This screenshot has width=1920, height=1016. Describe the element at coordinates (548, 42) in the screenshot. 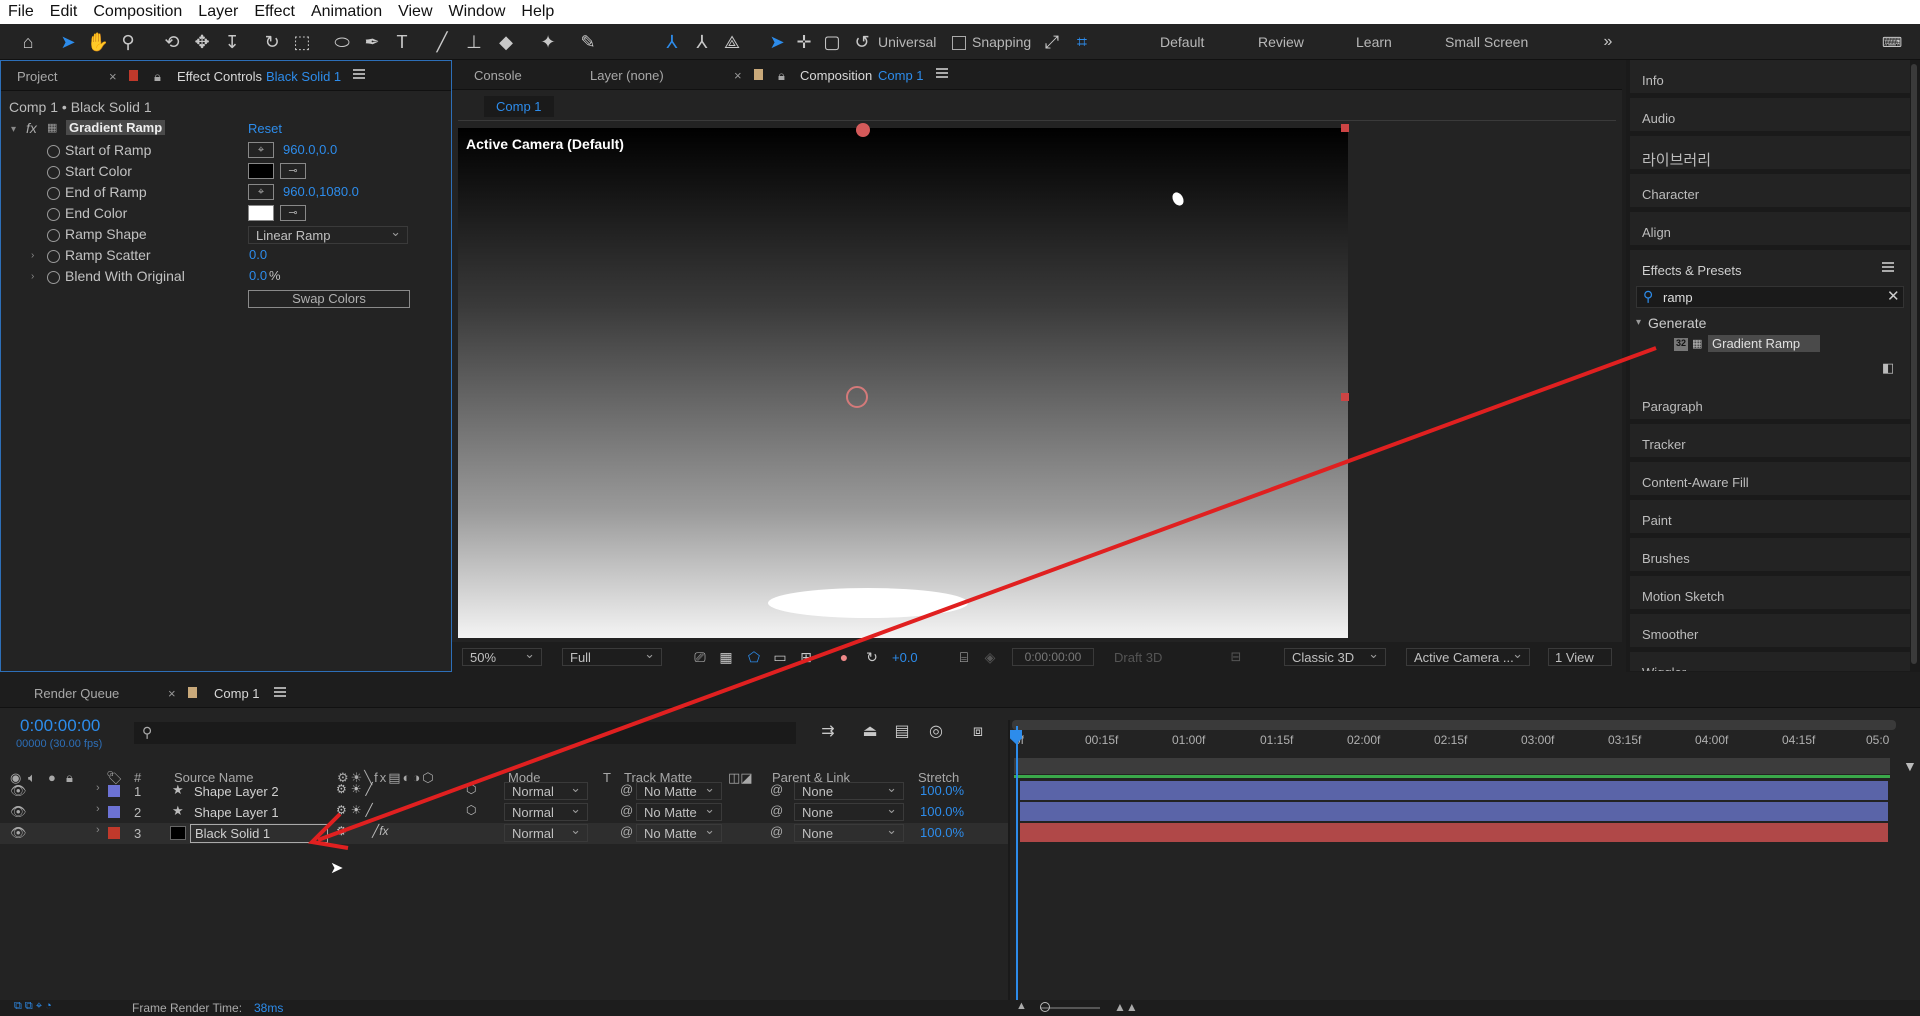

I see `roto-brush-icon: ✦` at that location.